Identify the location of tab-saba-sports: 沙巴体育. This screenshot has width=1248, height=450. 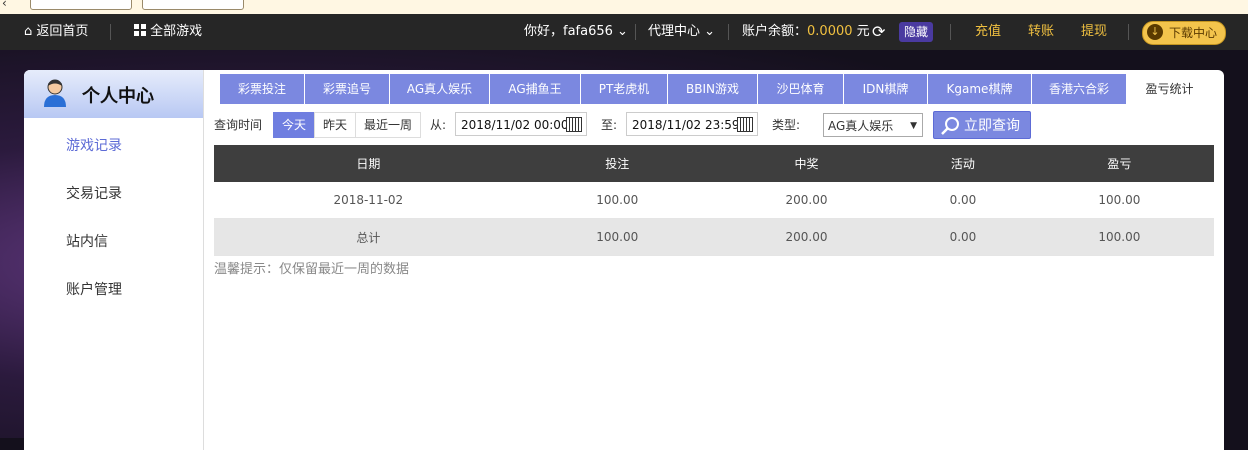
(801, 89).